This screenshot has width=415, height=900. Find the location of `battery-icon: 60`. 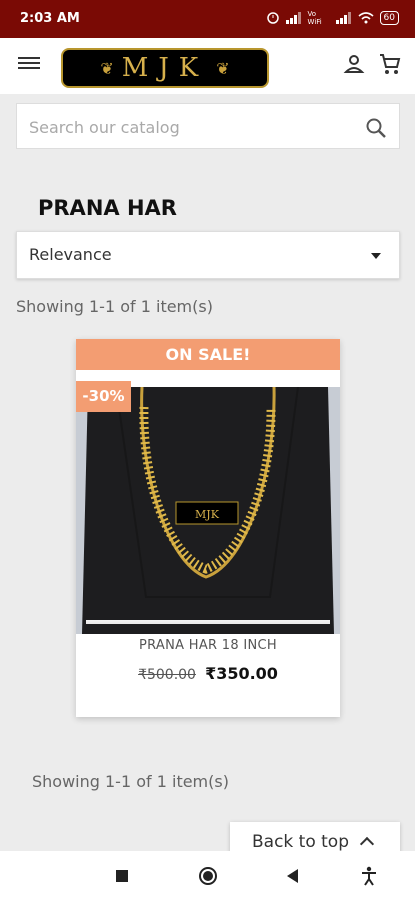

battery-icon: 60 is located at coordinates (389, 18).